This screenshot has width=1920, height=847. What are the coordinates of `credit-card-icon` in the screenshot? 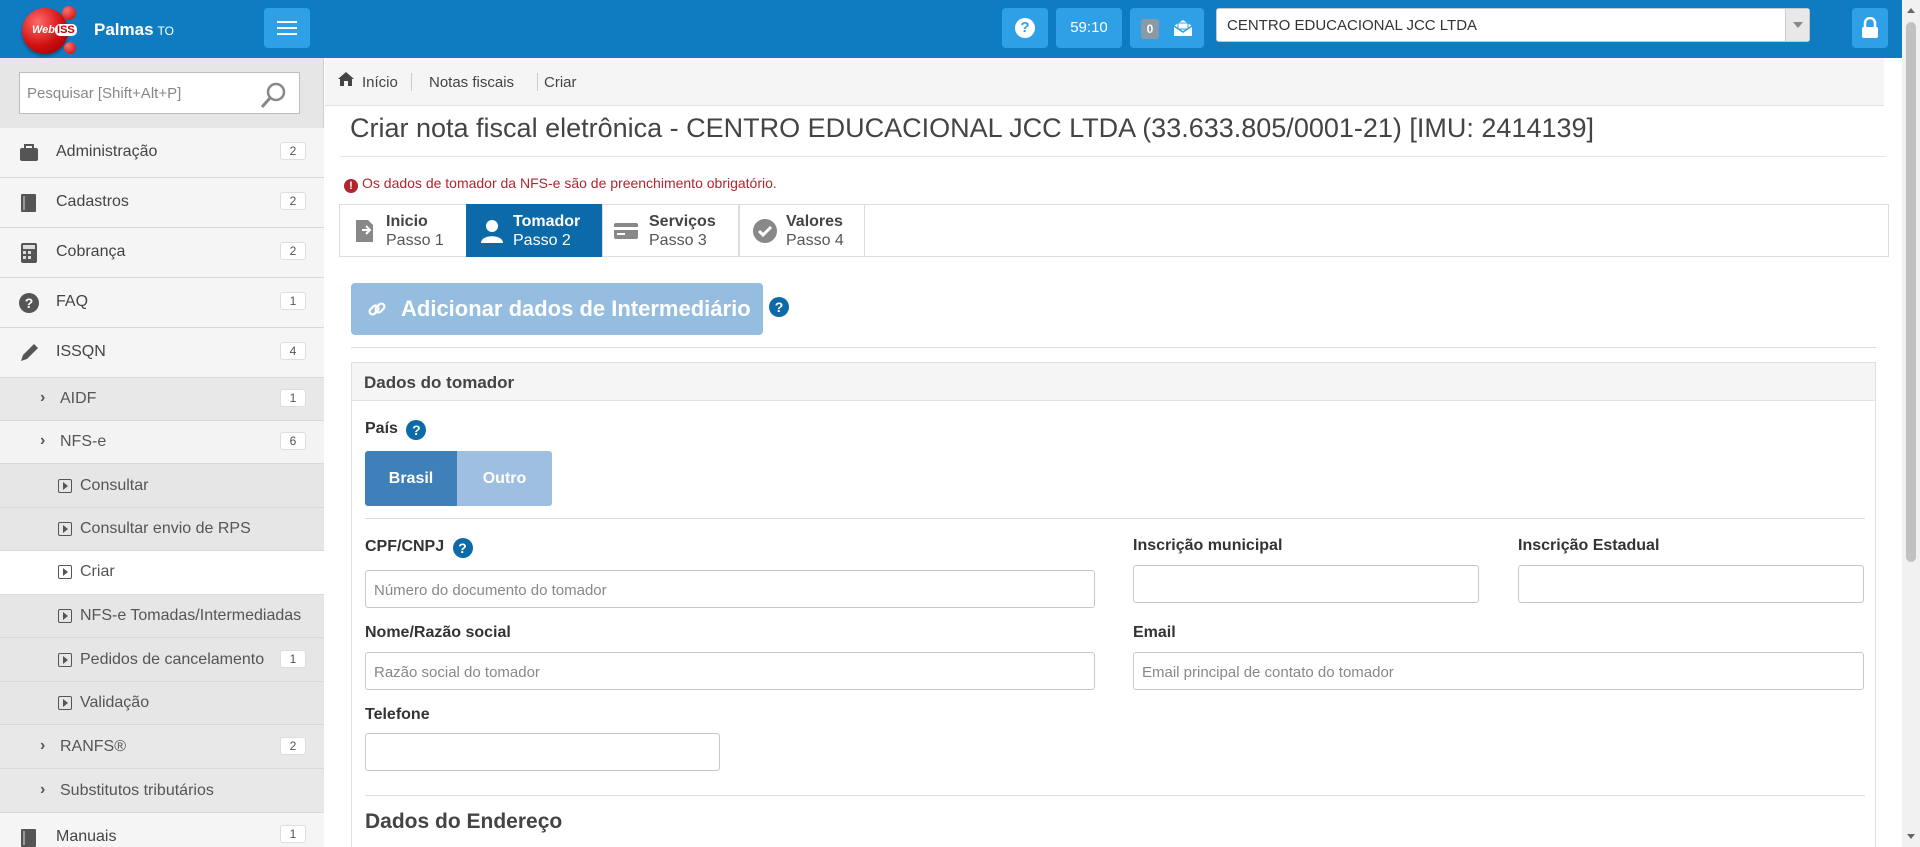 It's located at (626, 231).